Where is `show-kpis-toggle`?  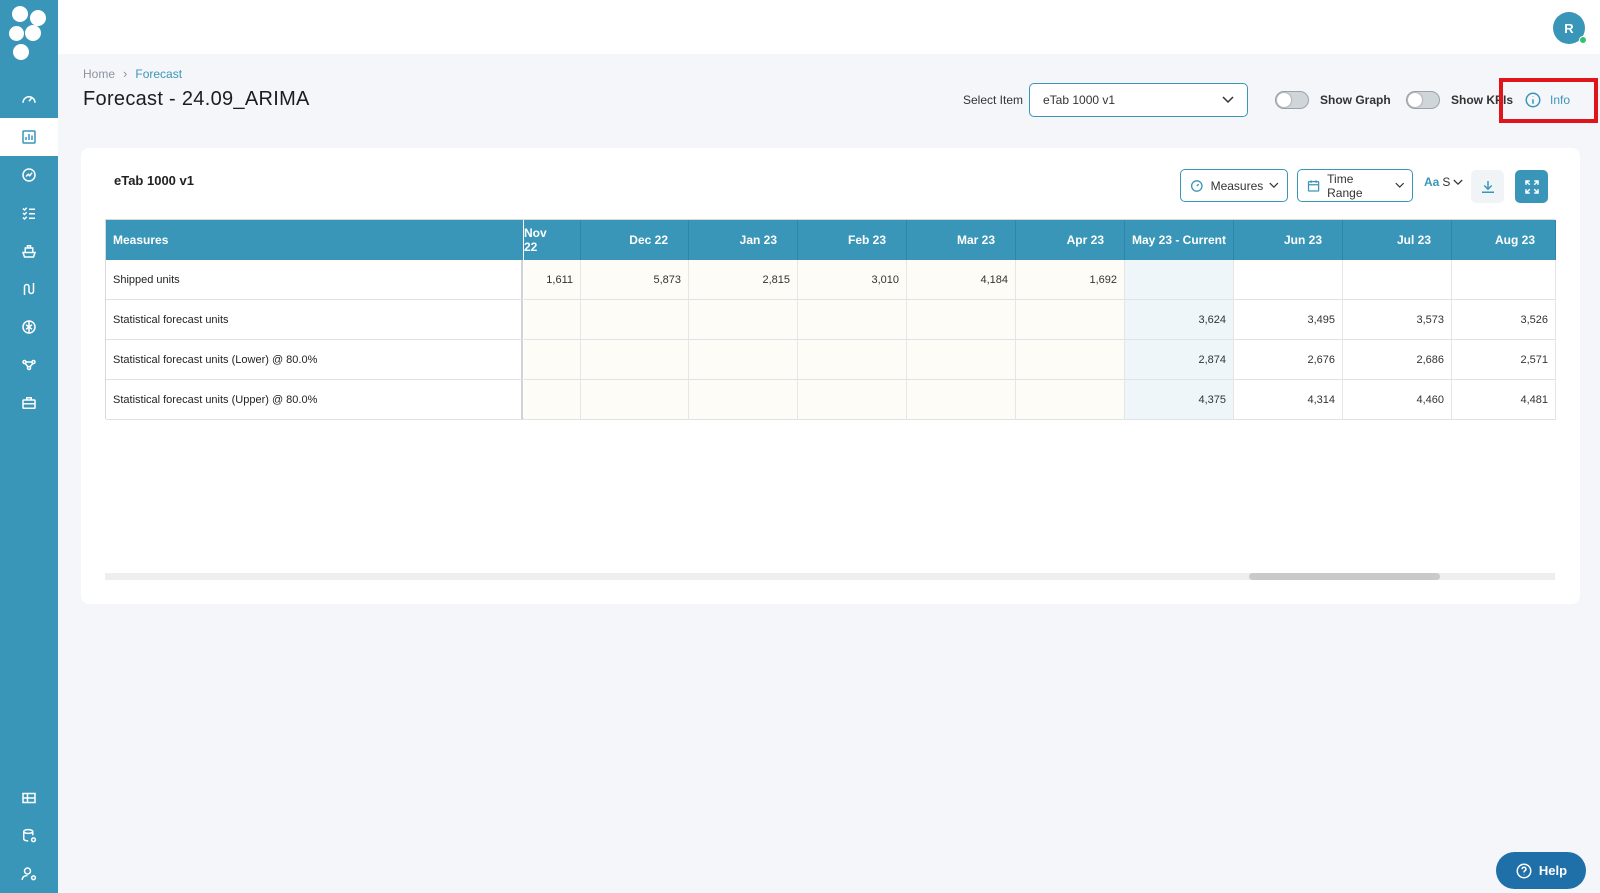 show-kpis-toggle is located at coordinates (1423, 100).